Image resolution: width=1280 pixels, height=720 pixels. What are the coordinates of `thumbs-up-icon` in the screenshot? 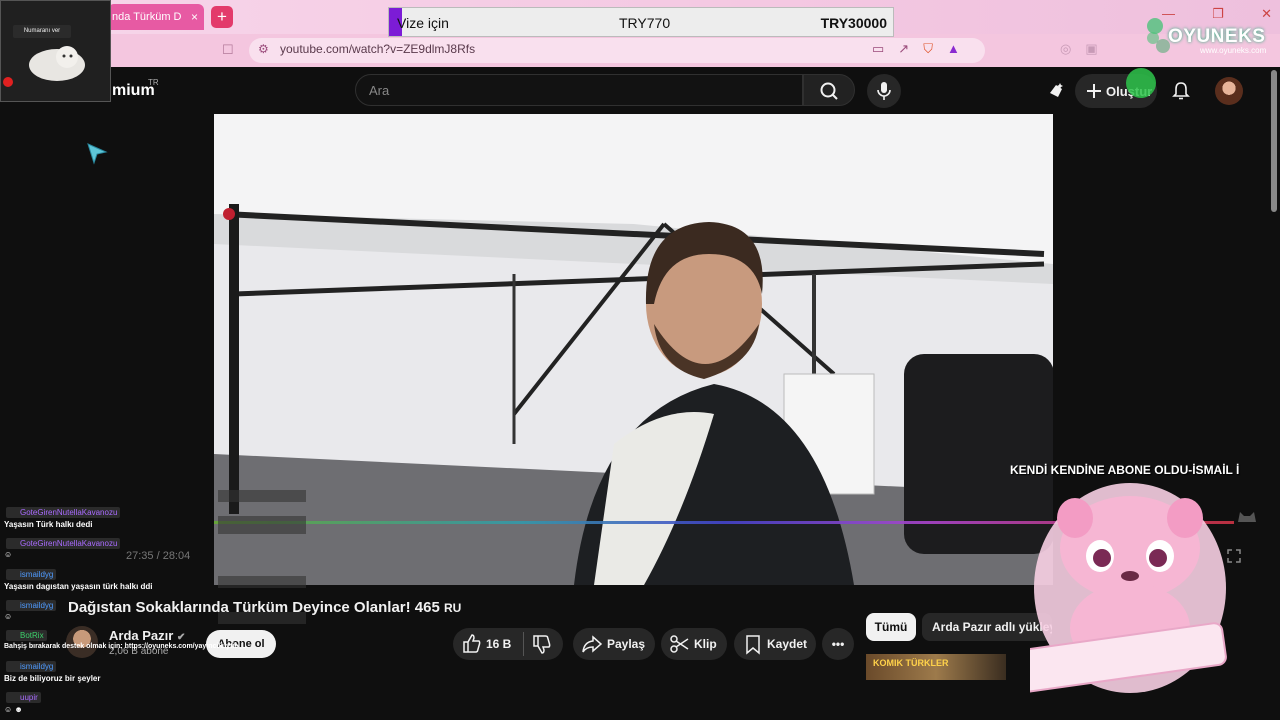 It's located at (472, 643).